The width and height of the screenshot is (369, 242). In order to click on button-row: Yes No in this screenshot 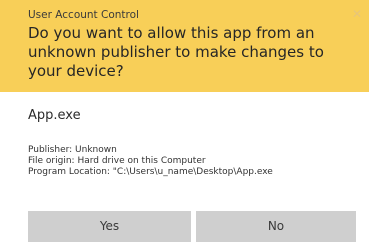, I will do `click(184, 226)`.